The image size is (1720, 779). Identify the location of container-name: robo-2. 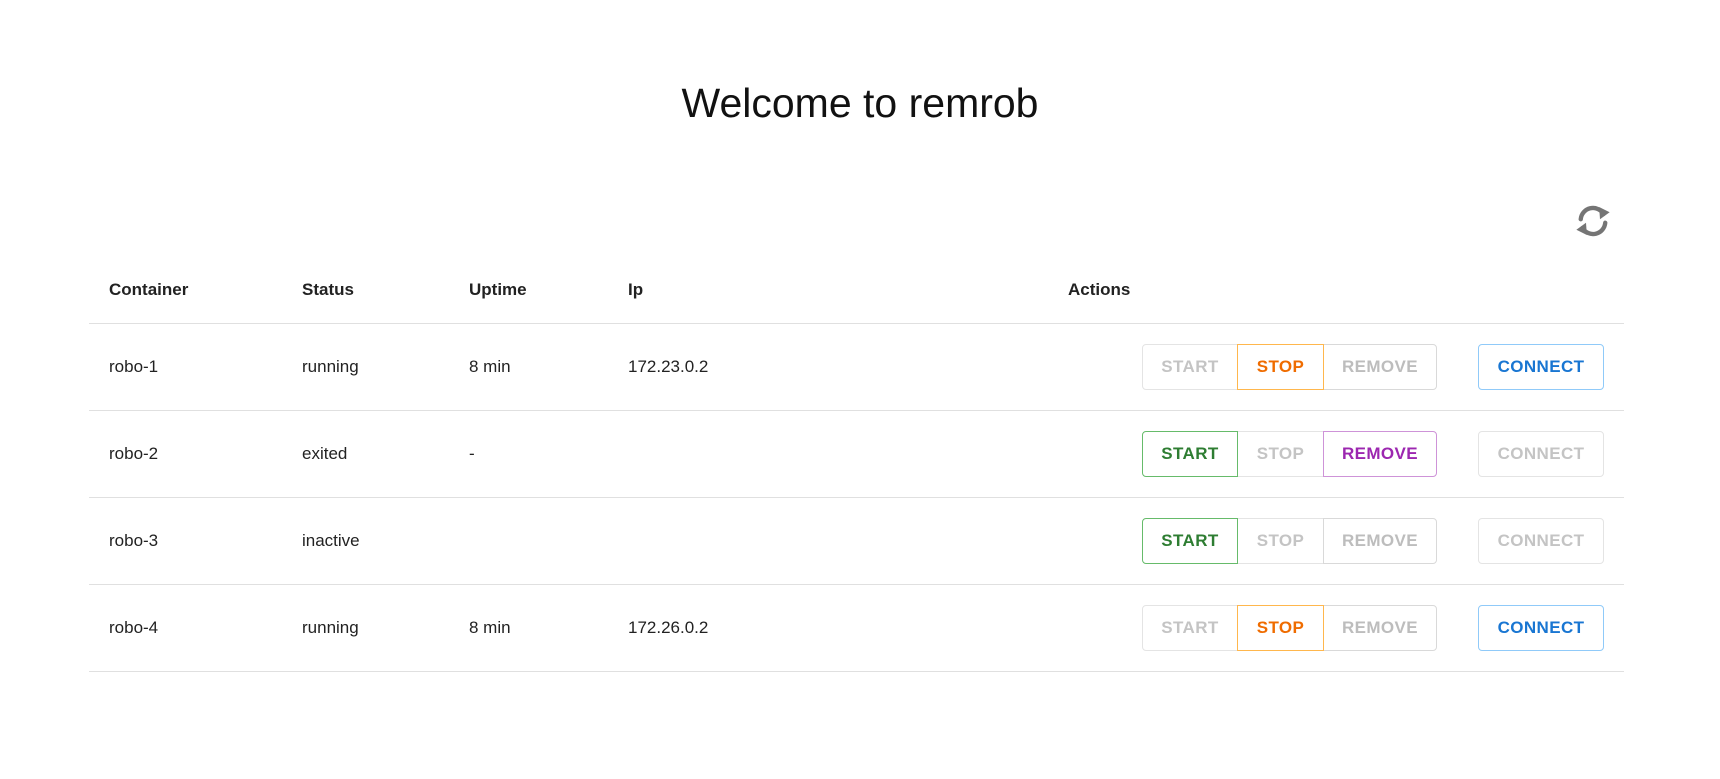
(185, 454).